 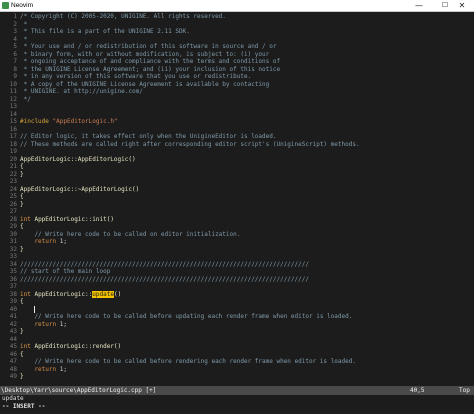 I want to click on code-line: 23, so click(x=10, y=182).